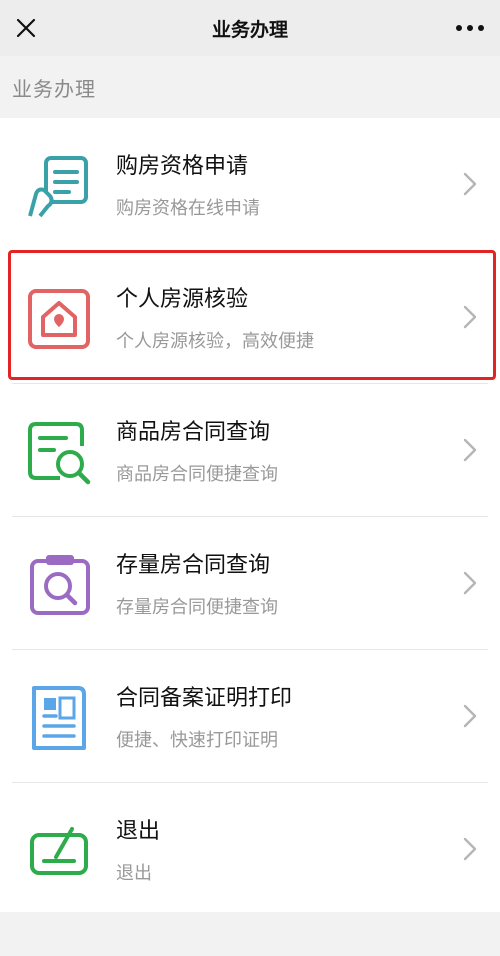  I want to click on item-subtitle: 个人房源核验，高效便捷, so click(215, 341).